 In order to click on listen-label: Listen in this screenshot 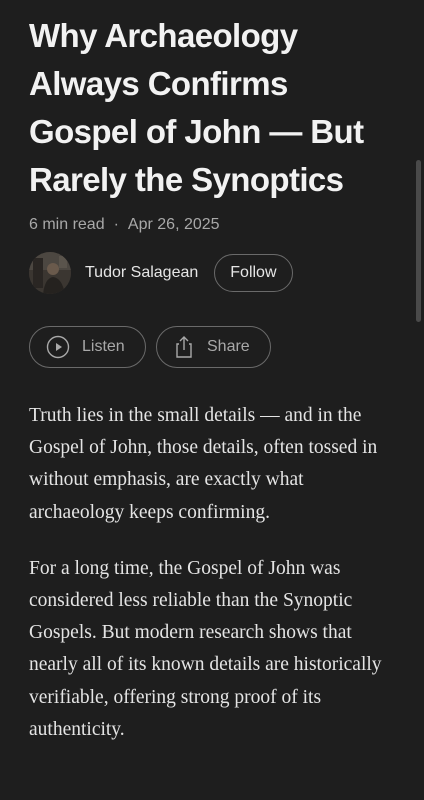, I will do `click(103, 346)`.